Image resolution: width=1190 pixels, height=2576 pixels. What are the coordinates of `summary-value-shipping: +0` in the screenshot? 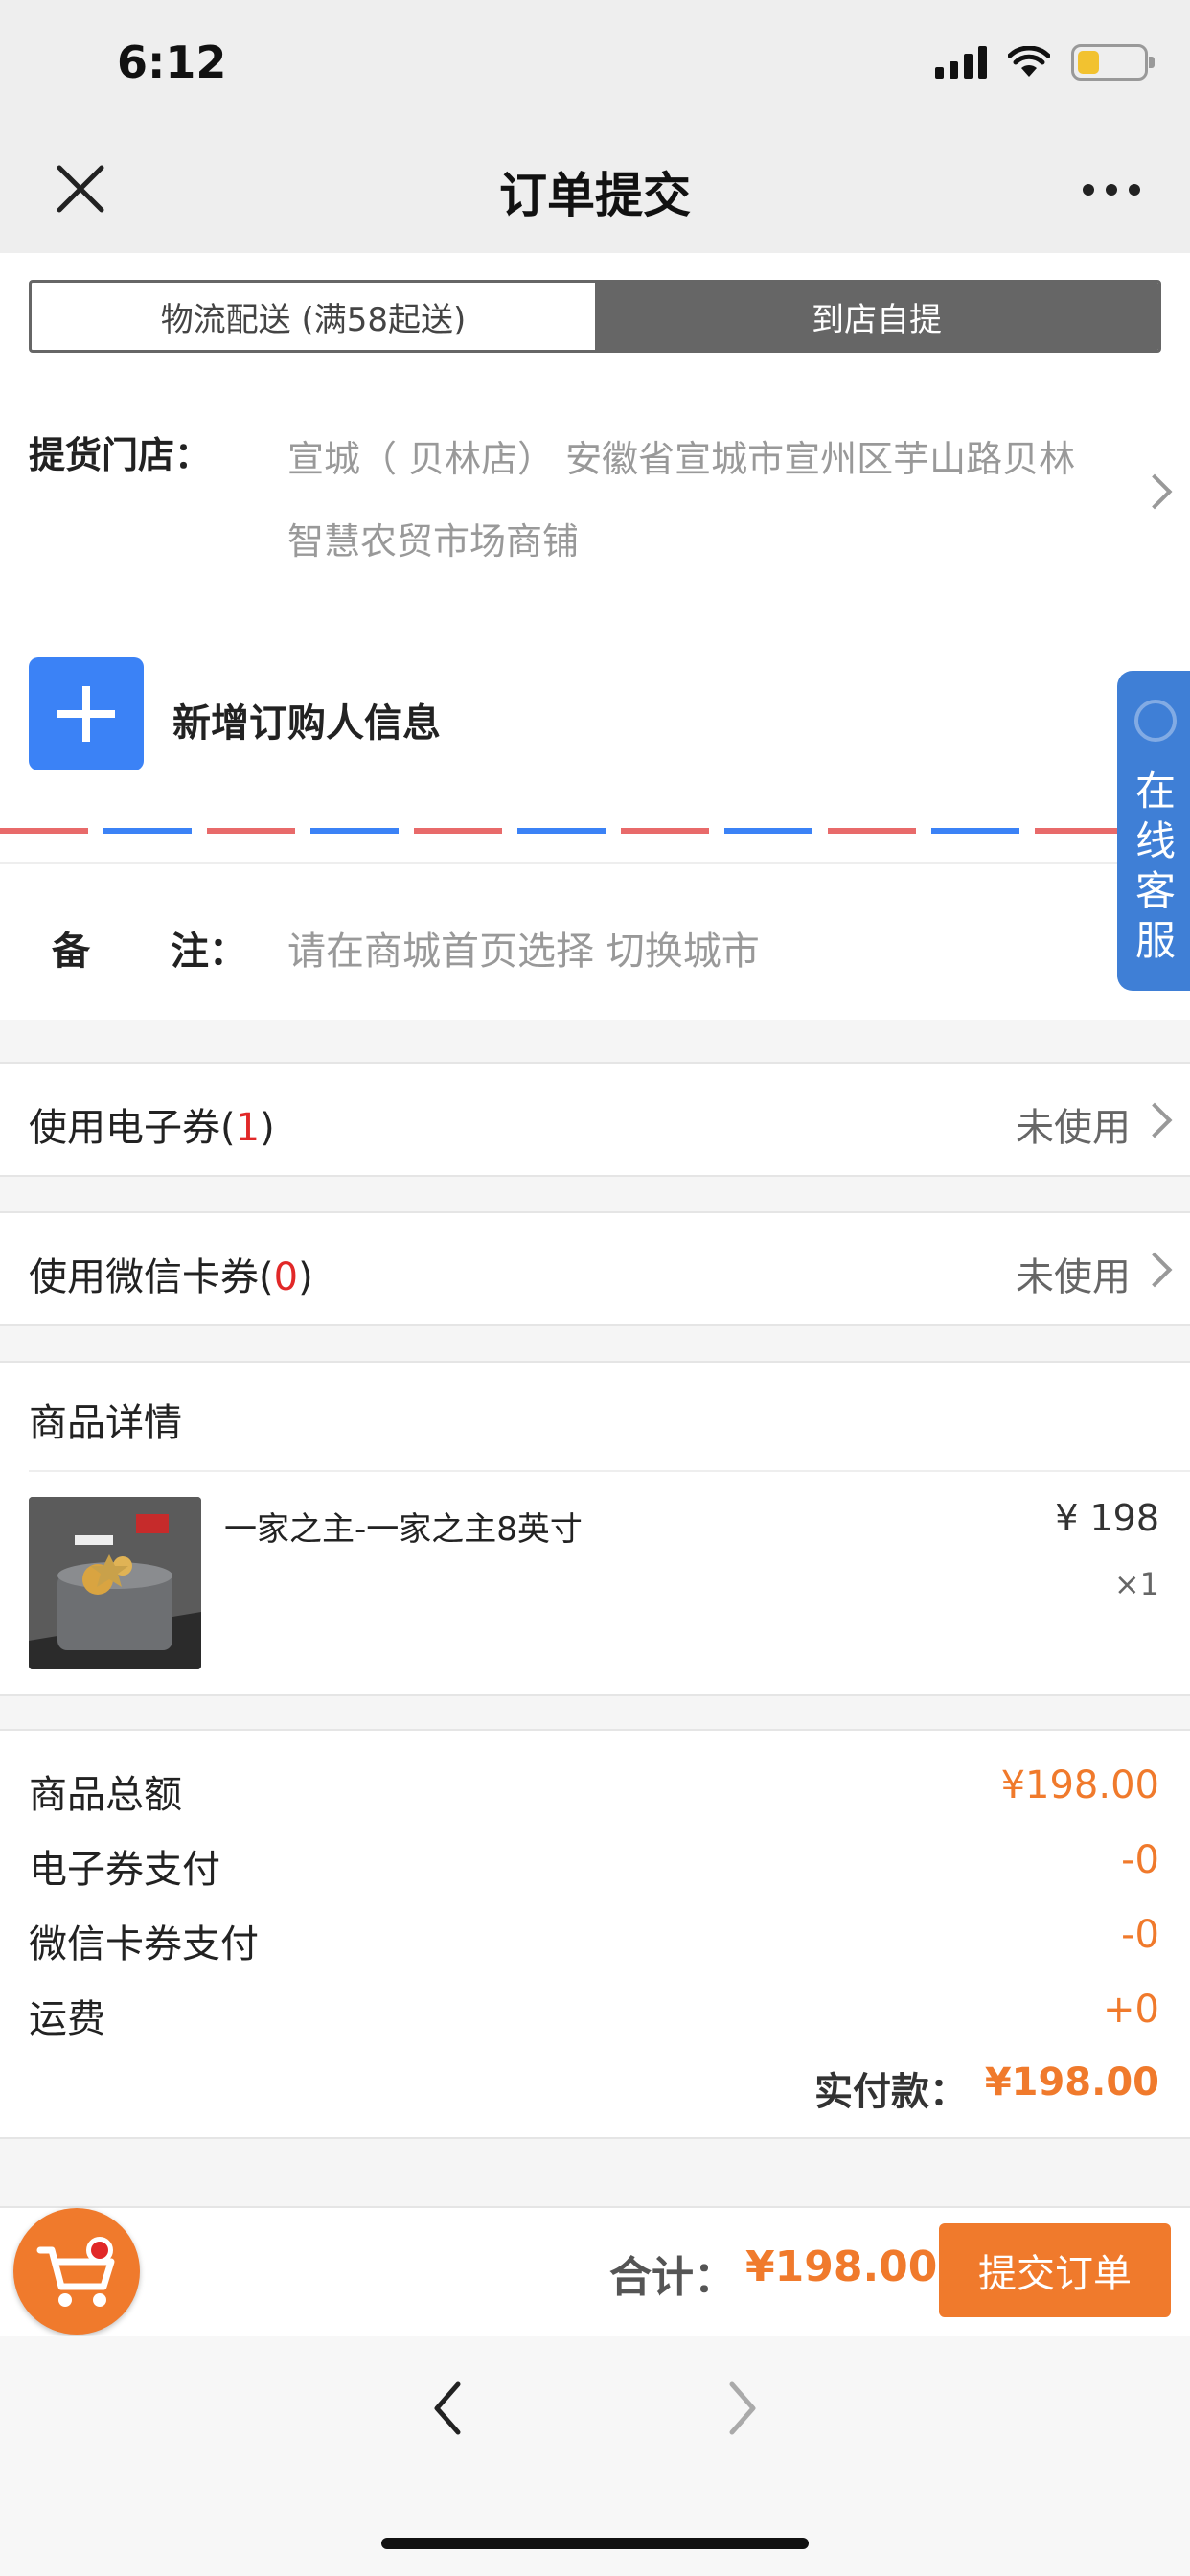 It's located at (1131, 2010).